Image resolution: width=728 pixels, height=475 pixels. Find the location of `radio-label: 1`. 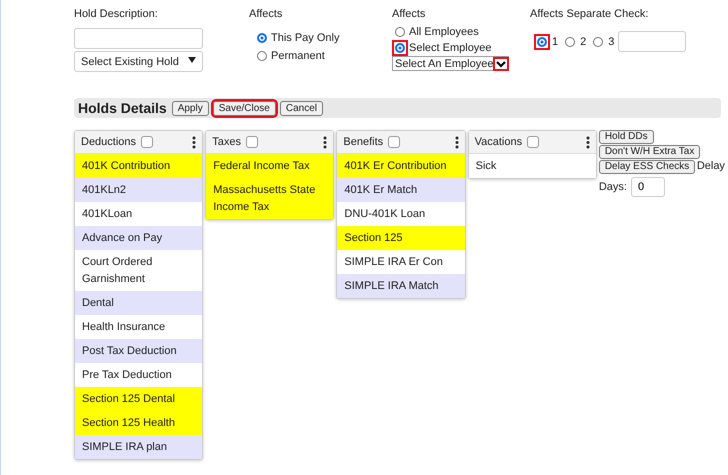

radio-label: 1 is located at coordinates (555, 42).